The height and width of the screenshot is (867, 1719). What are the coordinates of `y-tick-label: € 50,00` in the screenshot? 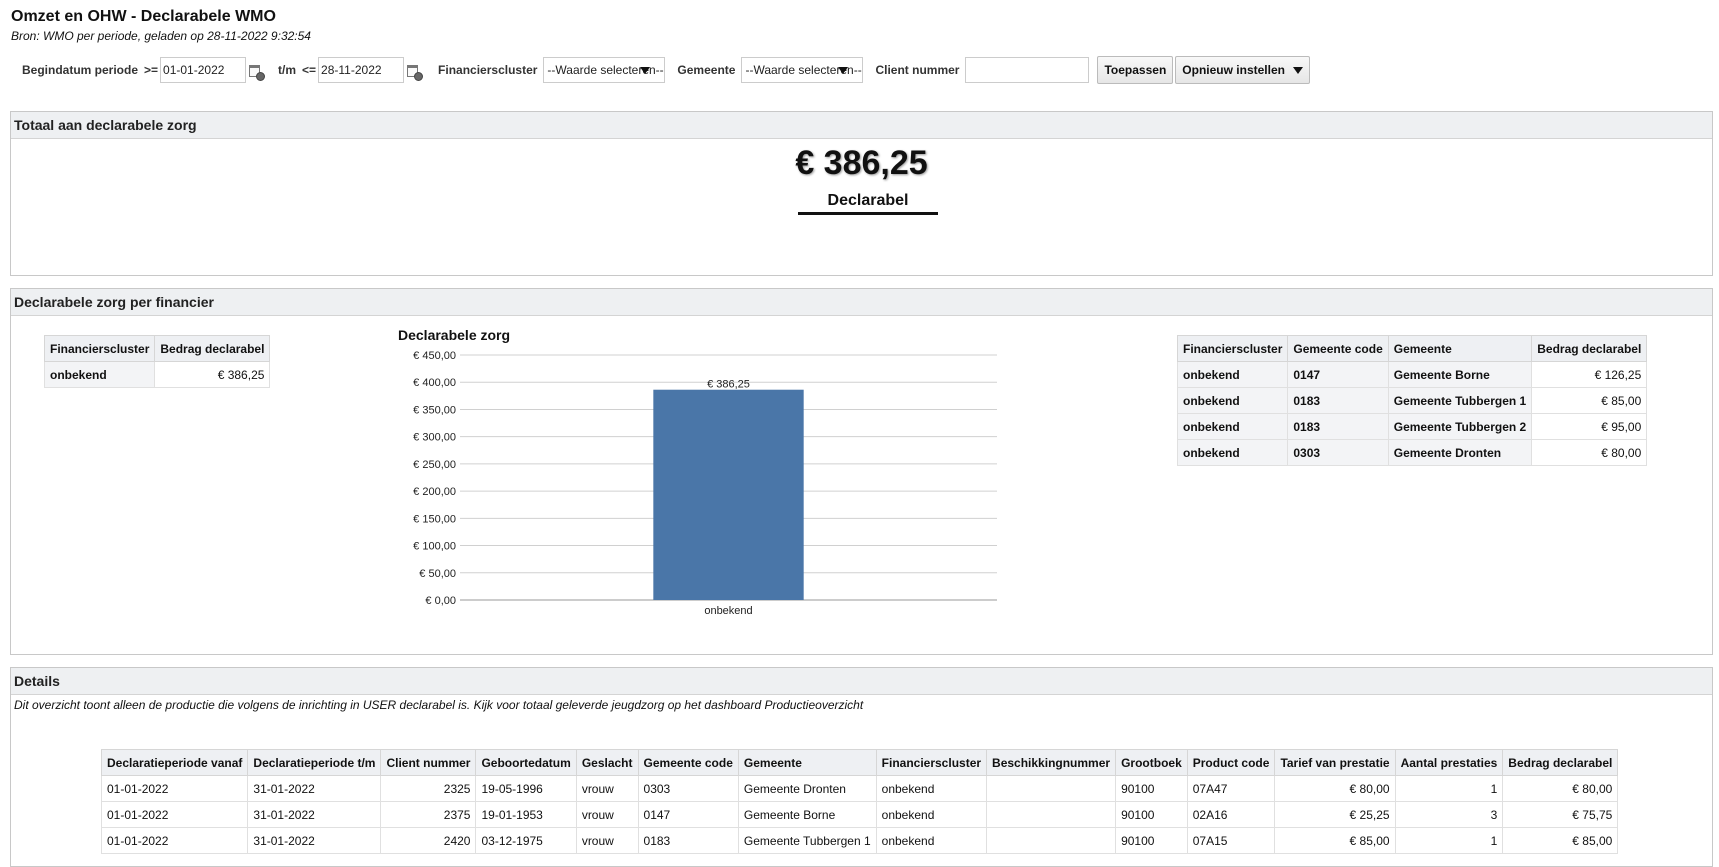 It's located at (437, 574).